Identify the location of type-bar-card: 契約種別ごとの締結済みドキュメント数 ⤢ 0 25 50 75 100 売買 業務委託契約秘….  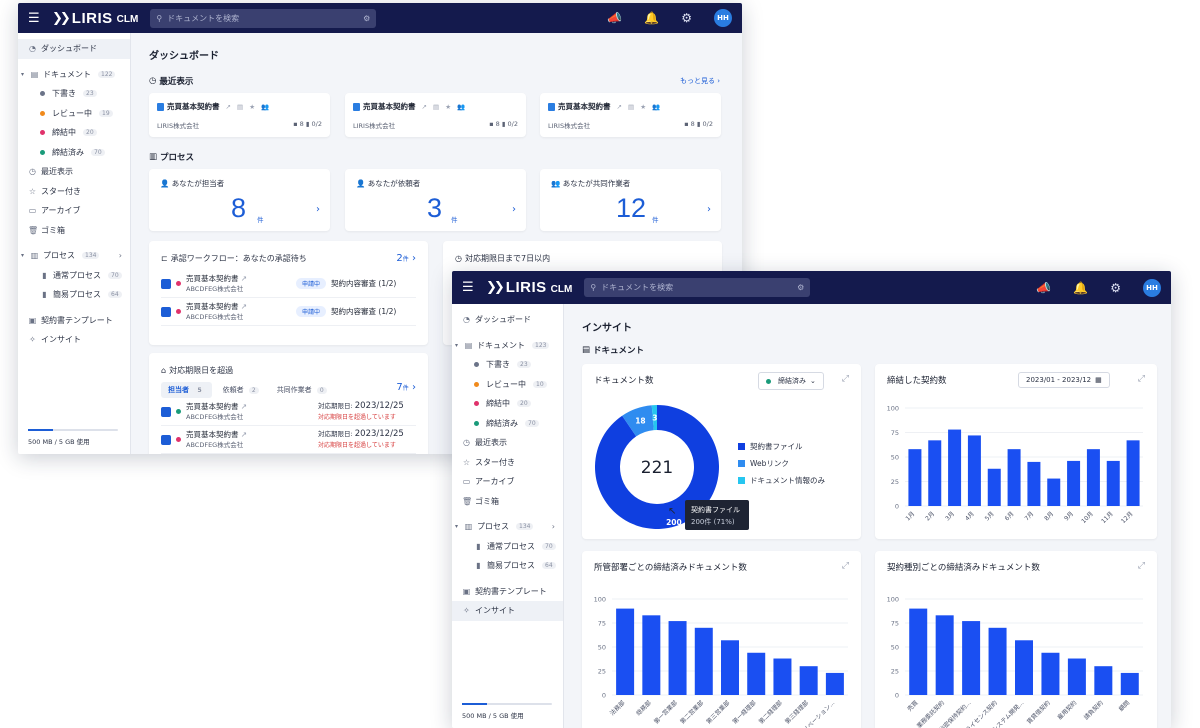
(1016, 639).